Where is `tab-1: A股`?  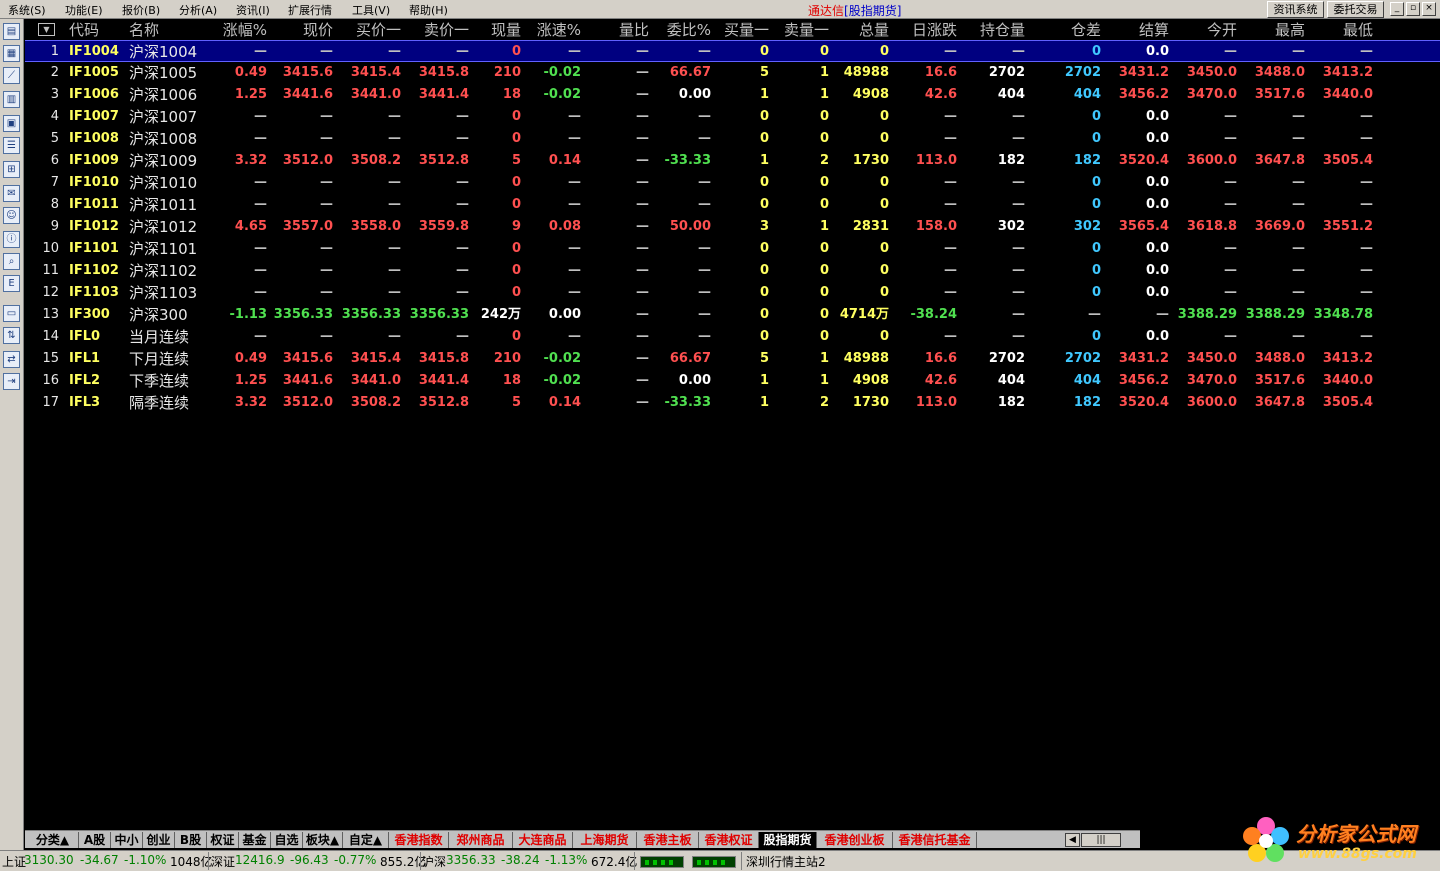 tab-1: A股 is located at coordinates (95, 840).